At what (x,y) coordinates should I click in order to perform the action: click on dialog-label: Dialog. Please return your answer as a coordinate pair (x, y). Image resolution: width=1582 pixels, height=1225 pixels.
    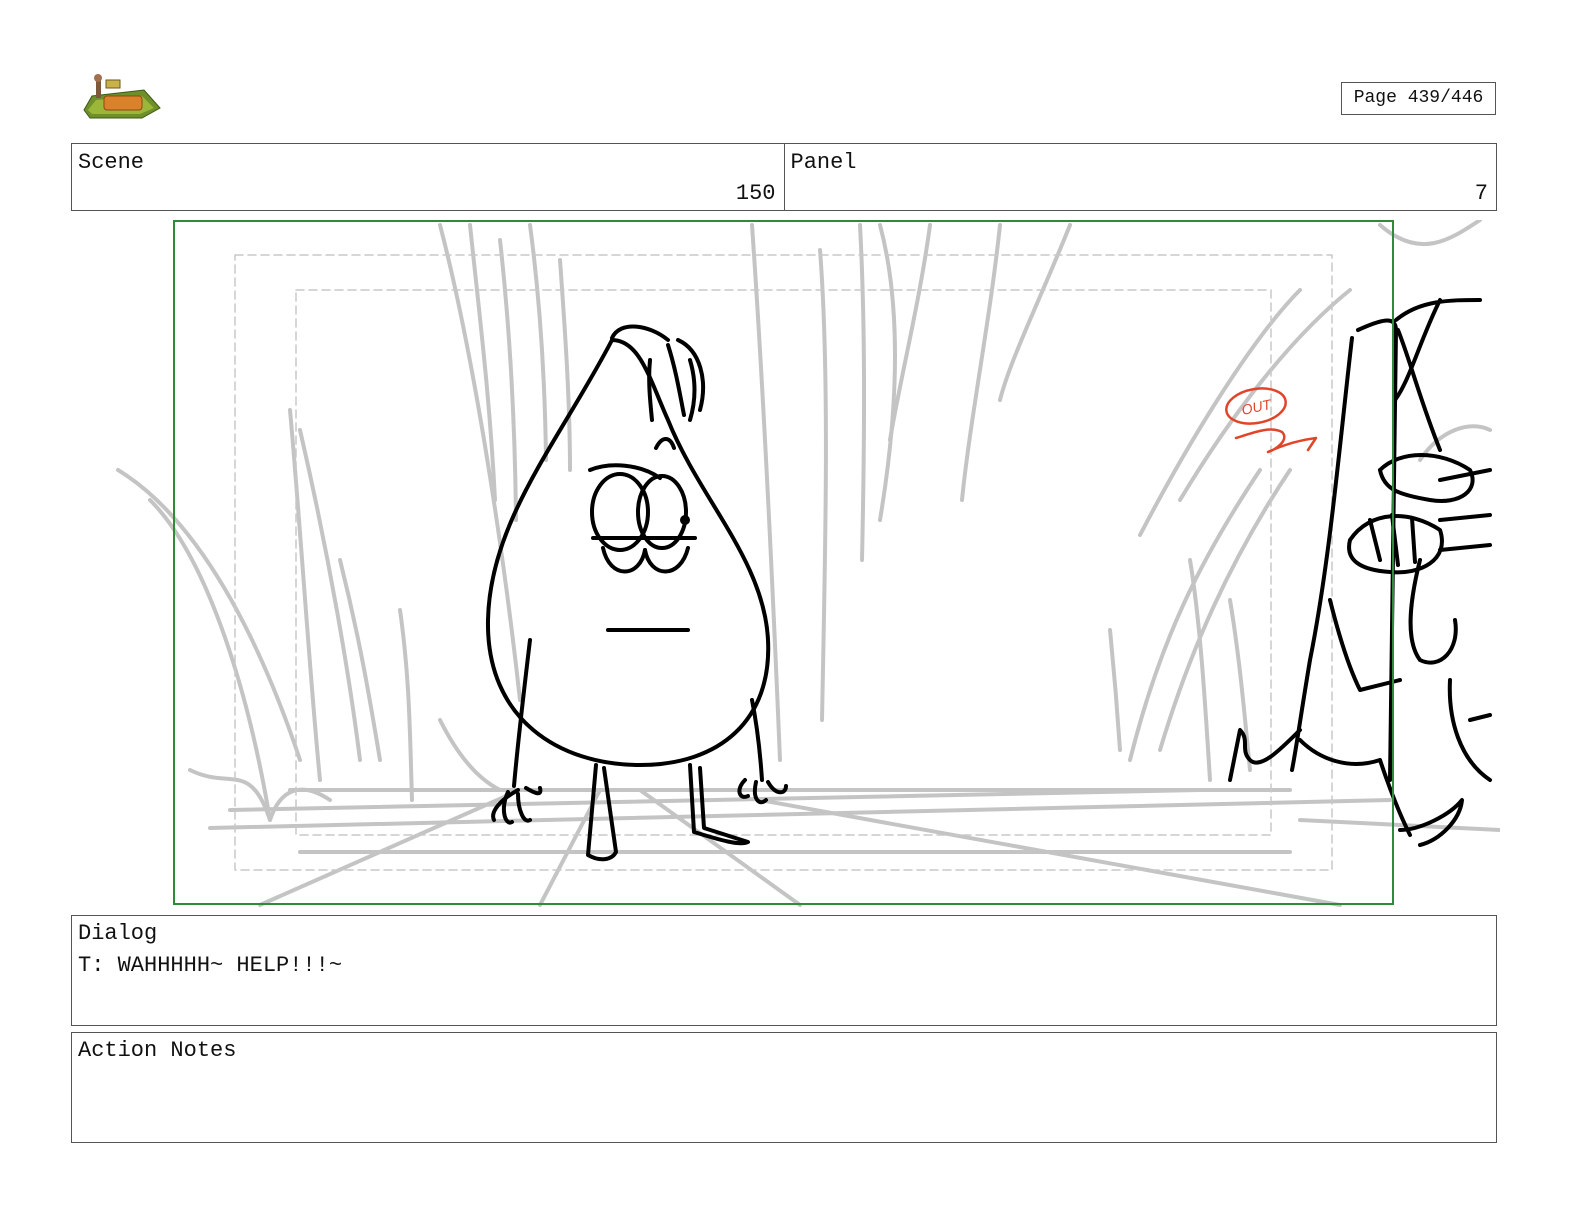
    Looking at the image, I should click on (118, 933).